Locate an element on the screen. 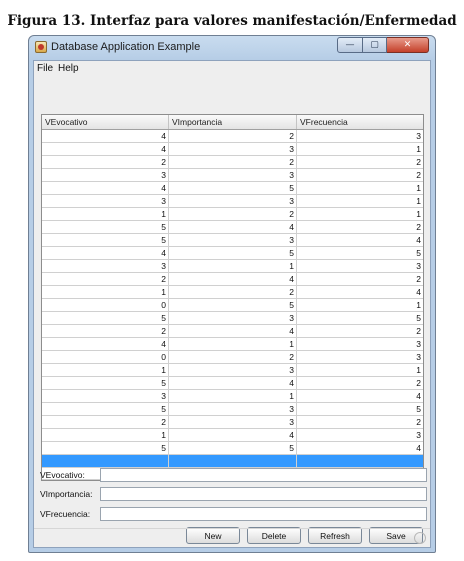 The image size is (464, 561). table-row: 313 is located at coordinates (232, 266).